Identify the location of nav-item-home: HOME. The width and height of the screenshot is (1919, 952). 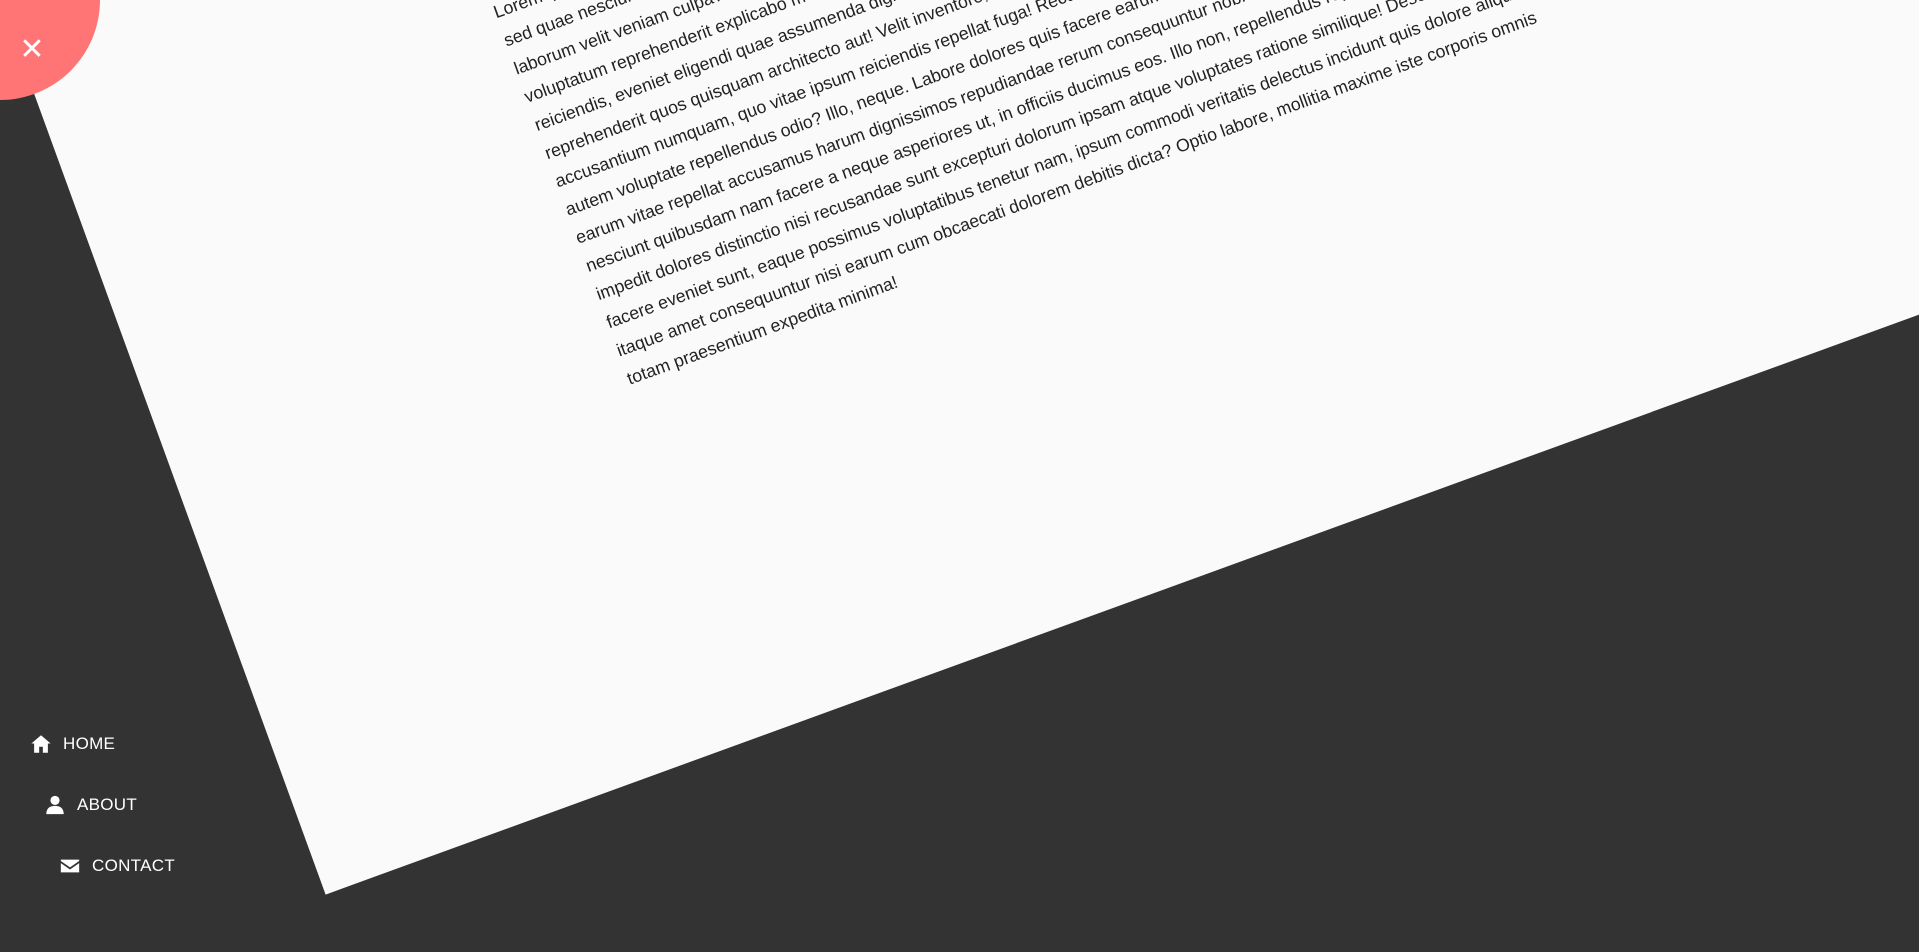
(72, 744).